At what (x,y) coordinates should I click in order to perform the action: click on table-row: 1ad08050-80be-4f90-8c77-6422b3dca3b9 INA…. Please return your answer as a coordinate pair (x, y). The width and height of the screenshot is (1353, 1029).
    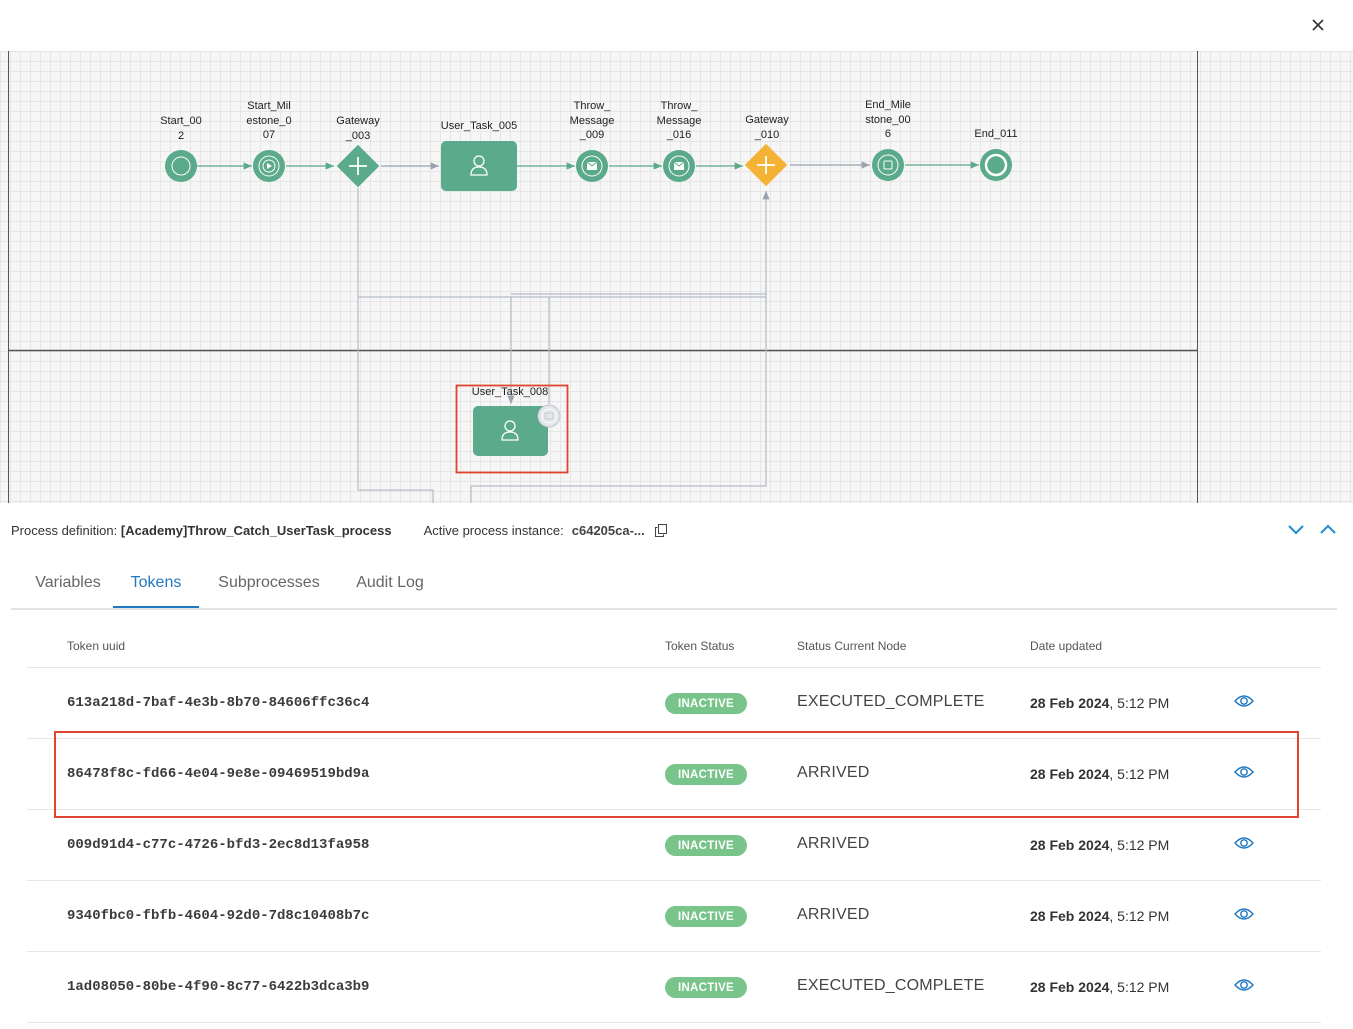
    Looking at the image, I should click on (674, 987).